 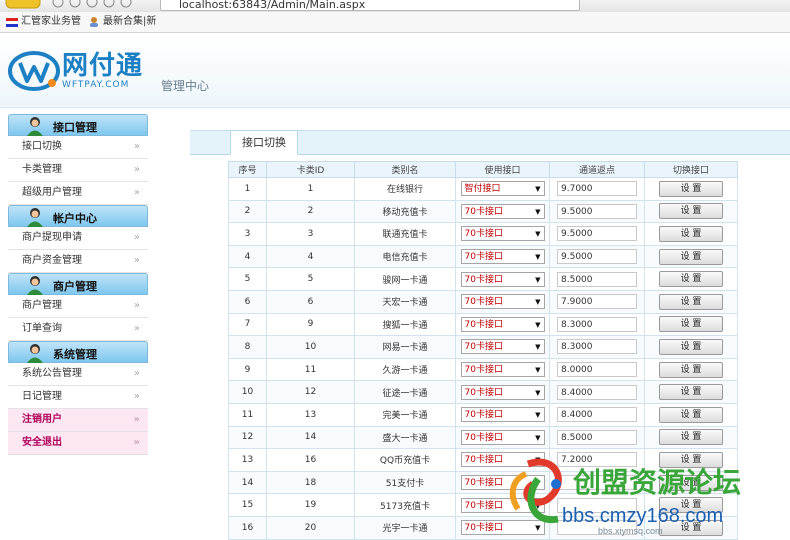 I want to click on sidebar-item-label: 接口切换, so click(x=42, y=146).